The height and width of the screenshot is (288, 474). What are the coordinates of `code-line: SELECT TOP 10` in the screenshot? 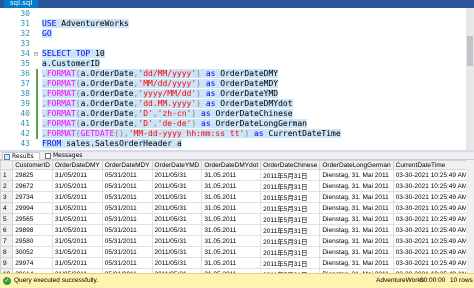 It's located at (73, 54).